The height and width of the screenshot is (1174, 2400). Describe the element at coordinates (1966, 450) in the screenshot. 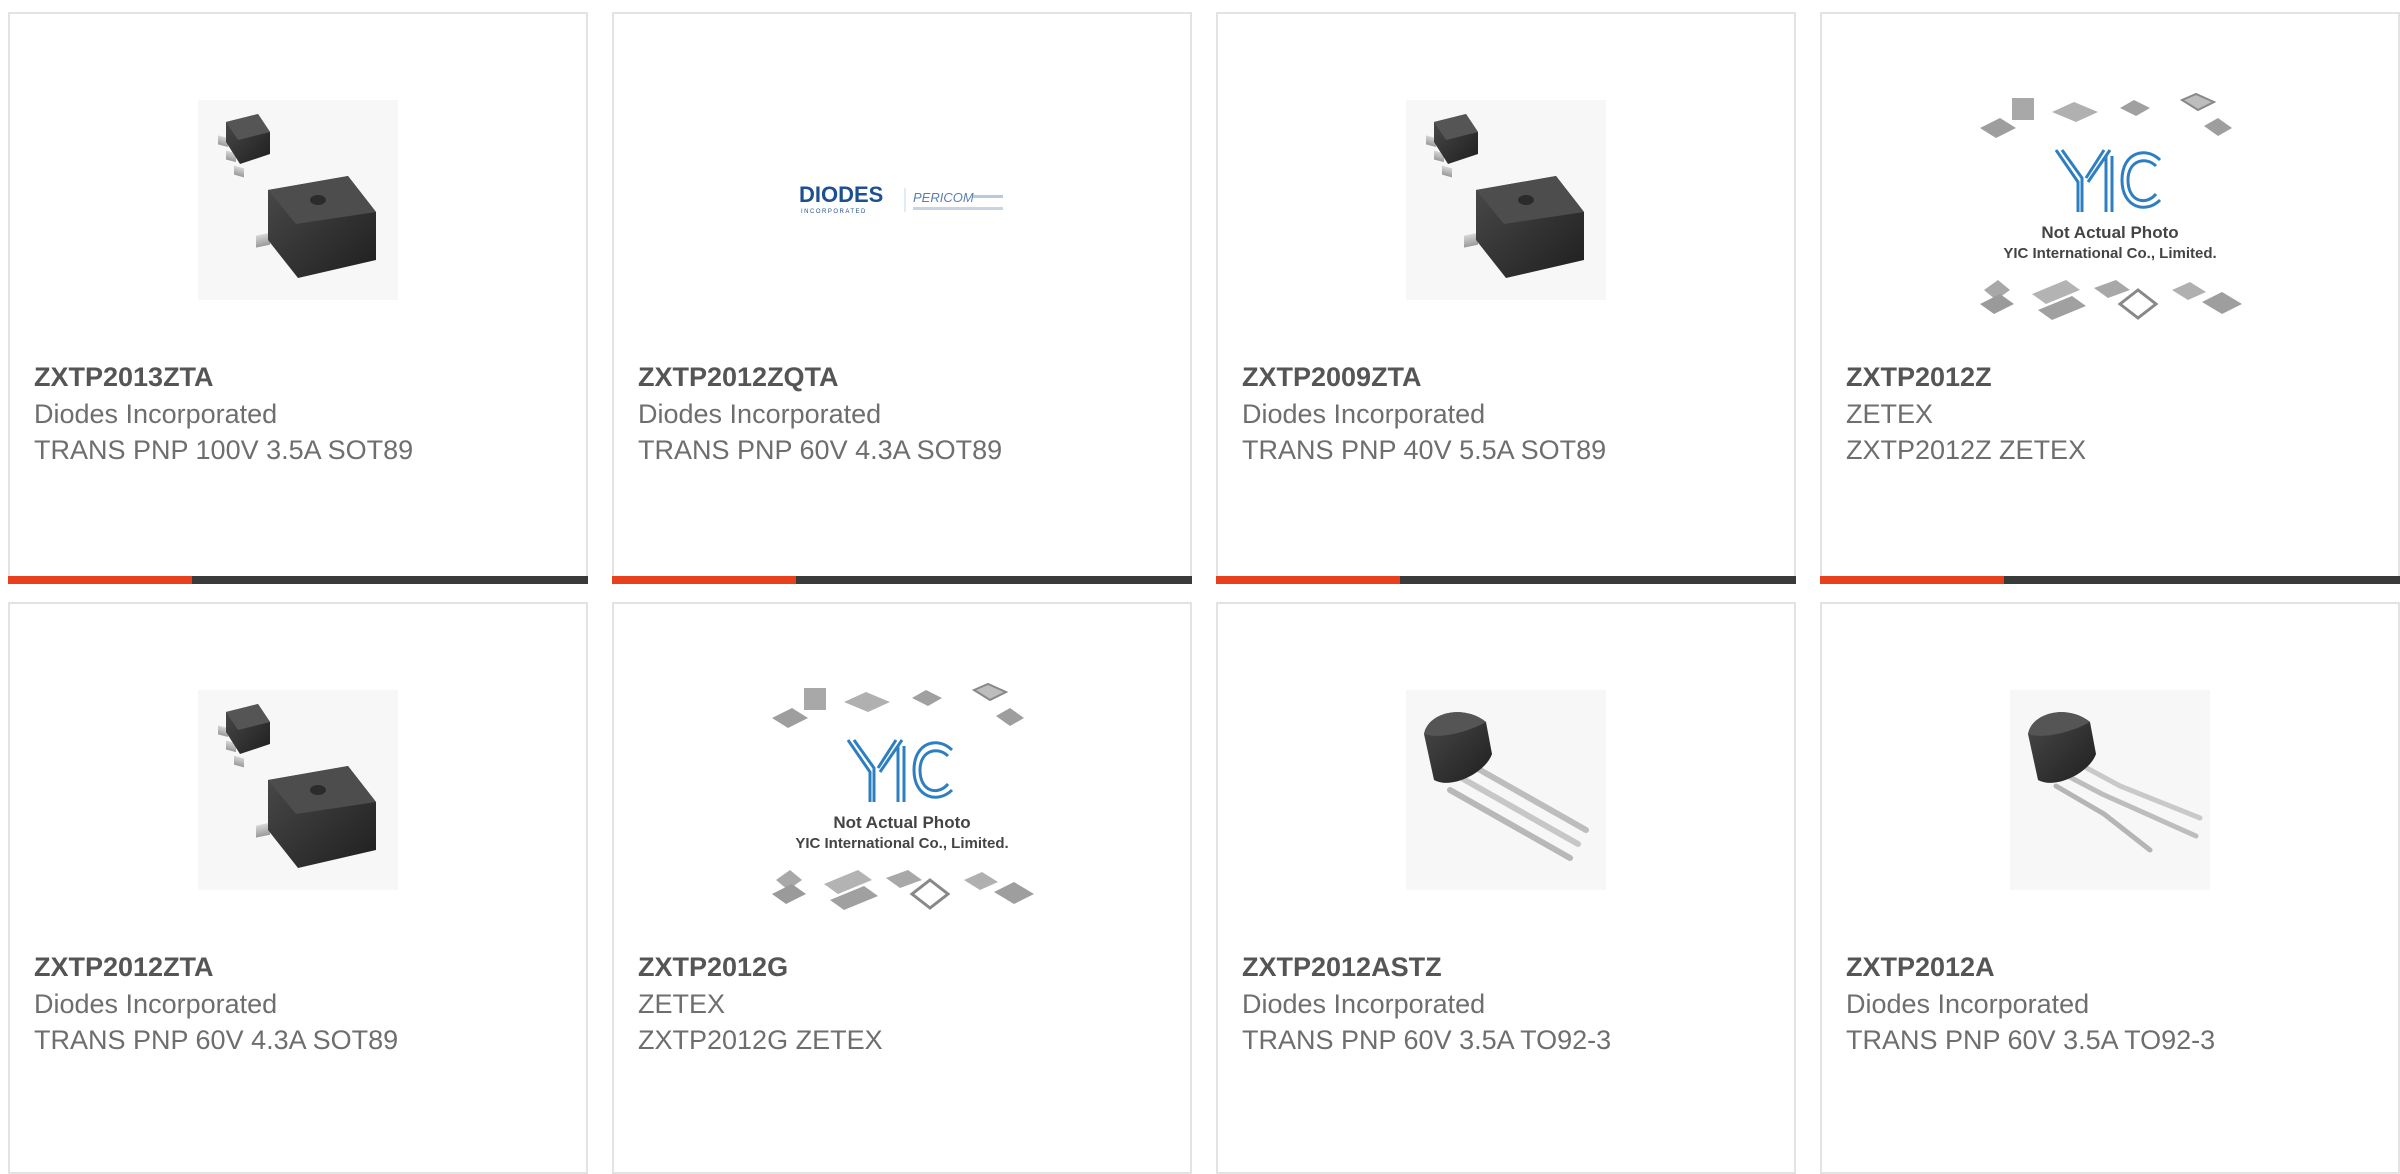

I see `description-label: ZXTP2012Z ZETEX` at that location.